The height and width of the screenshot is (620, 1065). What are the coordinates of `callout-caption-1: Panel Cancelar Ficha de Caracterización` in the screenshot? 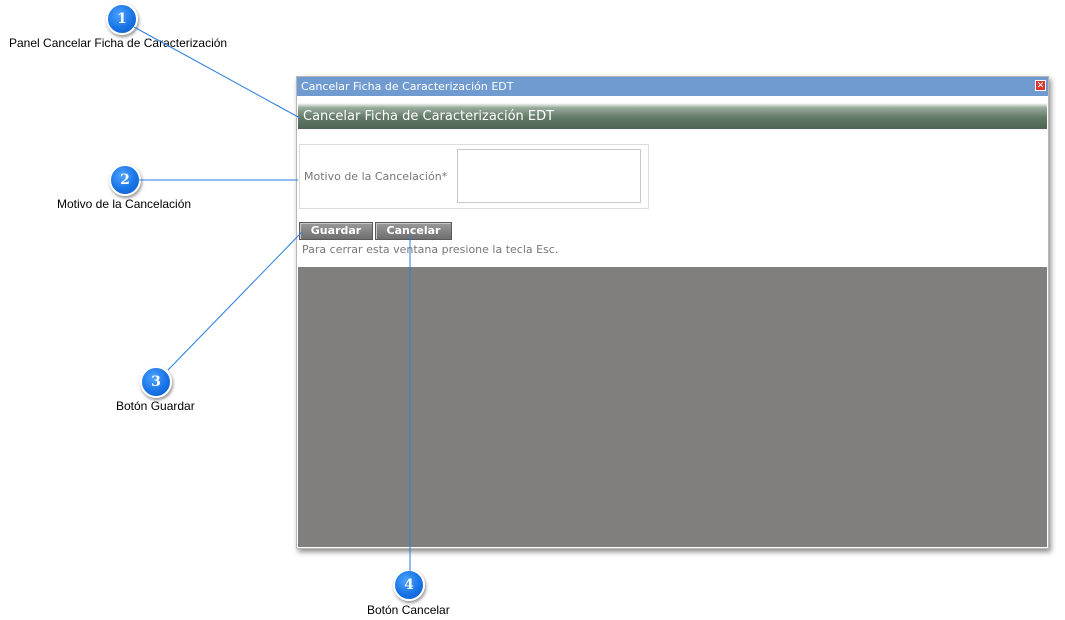 It's located at (118, 43).